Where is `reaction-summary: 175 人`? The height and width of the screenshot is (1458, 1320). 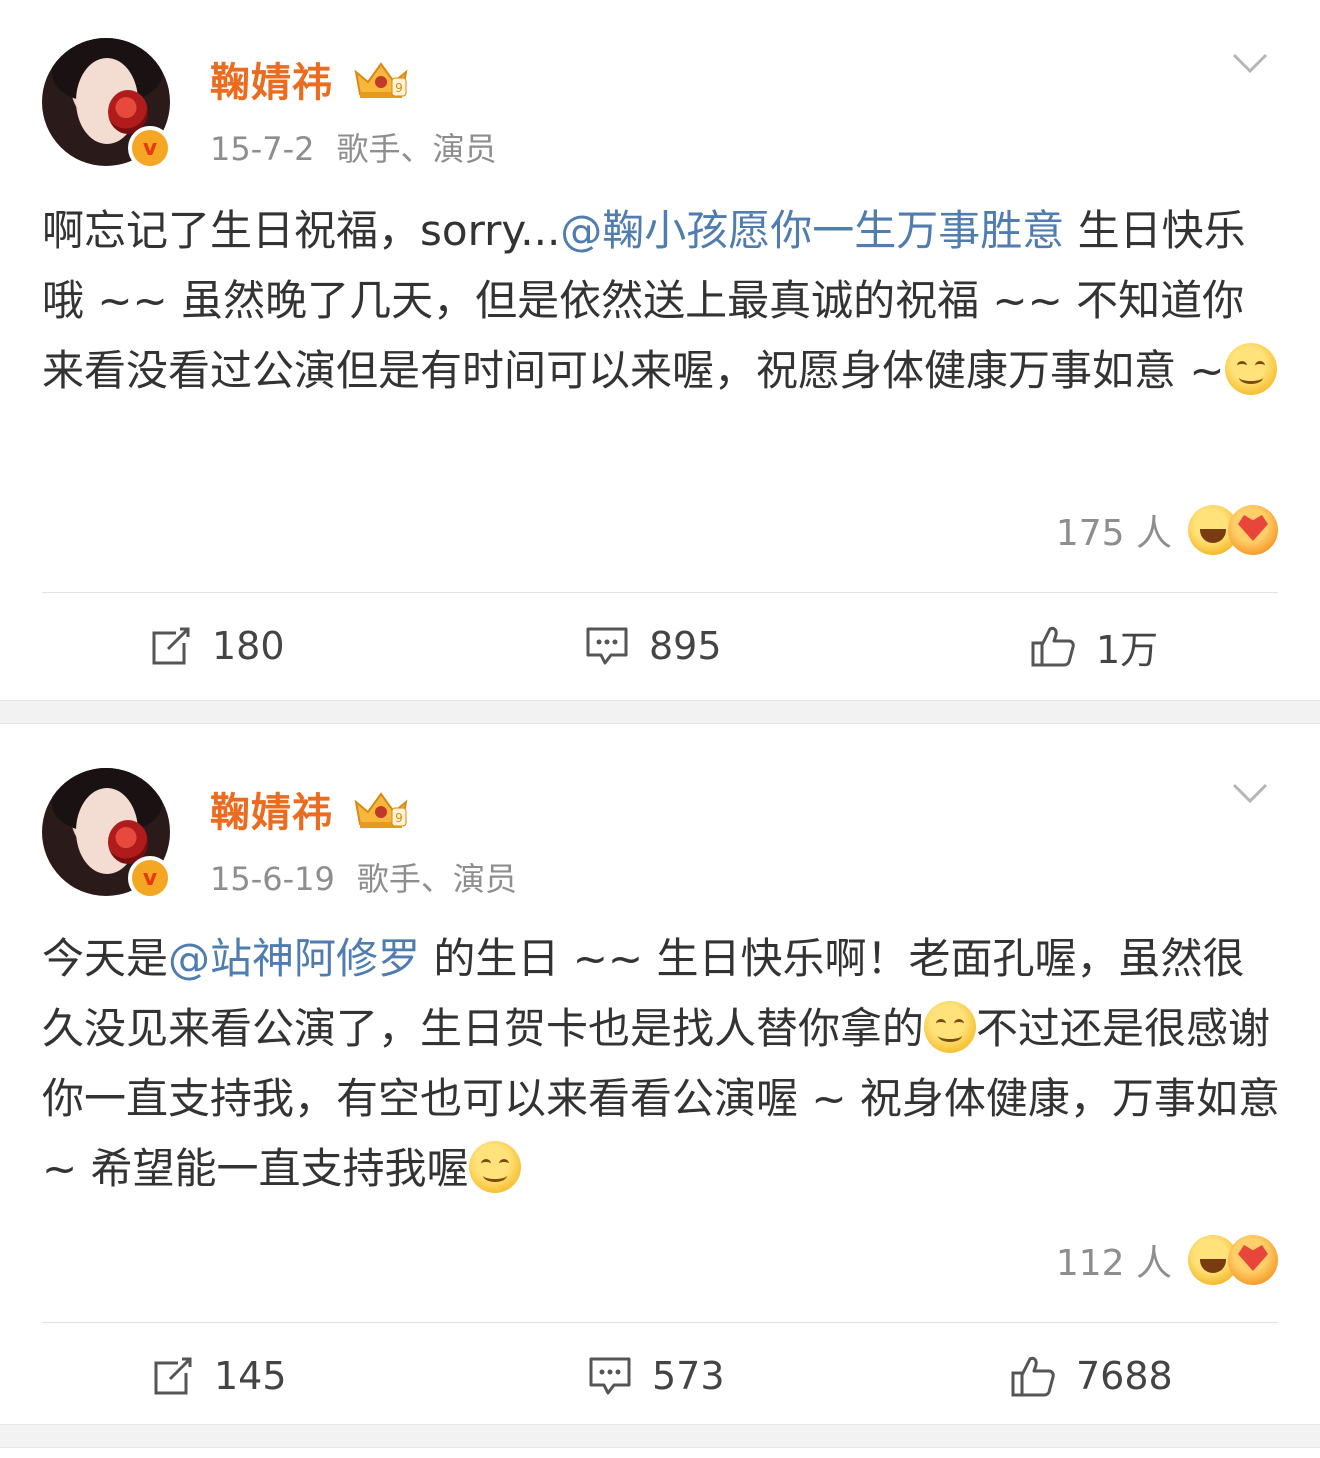
reaction-summary: 175 人 is located at coordinates (1167, 530).